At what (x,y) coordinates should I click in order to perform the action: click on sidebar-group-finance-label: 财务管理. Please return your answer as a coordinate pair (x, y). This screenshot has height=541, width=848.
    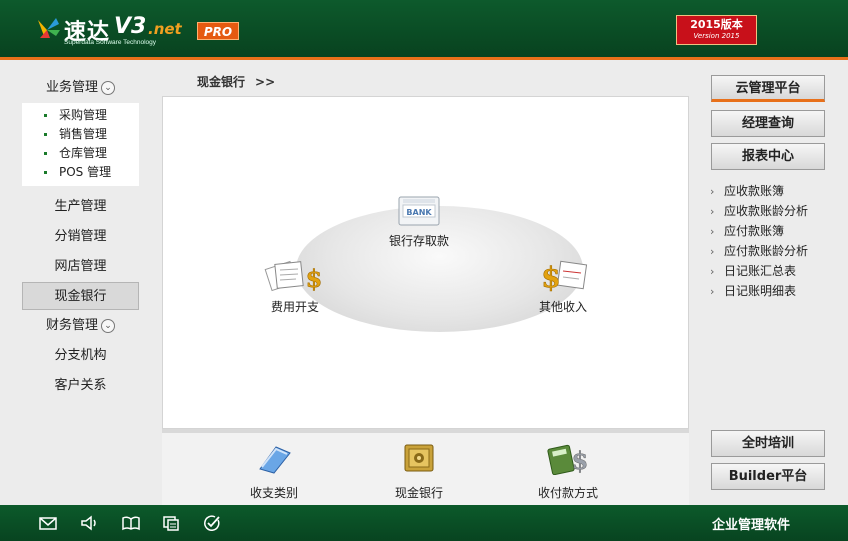
    Looking at the image, I should click on (71, 325).